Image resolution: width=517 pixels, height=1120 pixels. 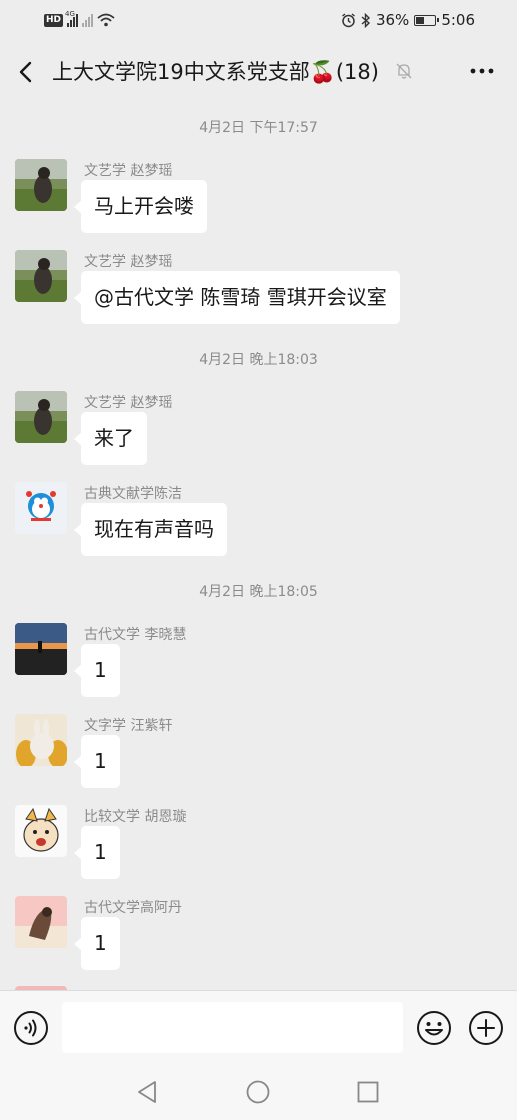 What do you see at coordinates (133, 908) in the screenshot?
I see `sender-name: 古代文学高阿丹` at bounding box center [133, 908].